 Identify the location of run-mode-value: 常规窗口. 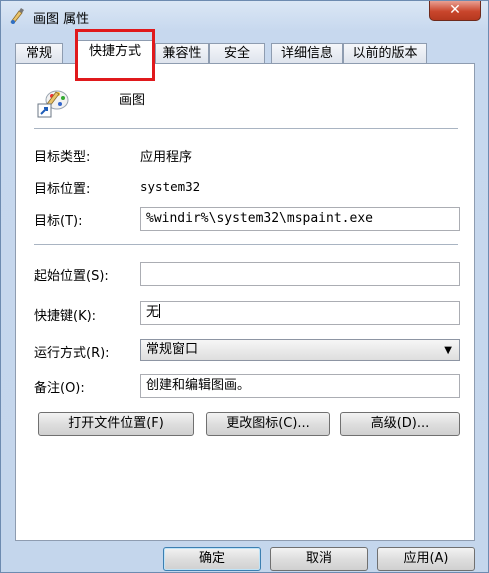
(172, 349).